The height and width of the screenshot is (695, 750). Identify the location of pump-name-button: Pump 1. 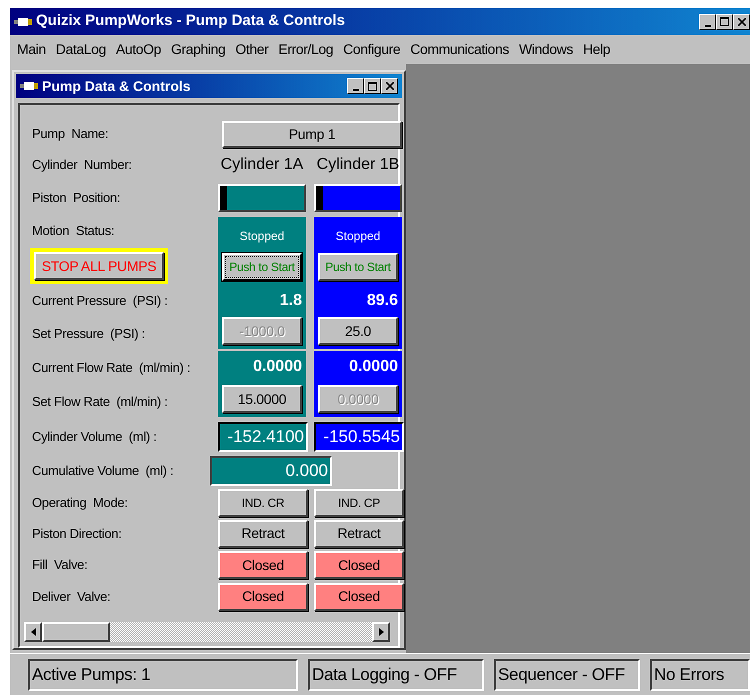
(312, 134).